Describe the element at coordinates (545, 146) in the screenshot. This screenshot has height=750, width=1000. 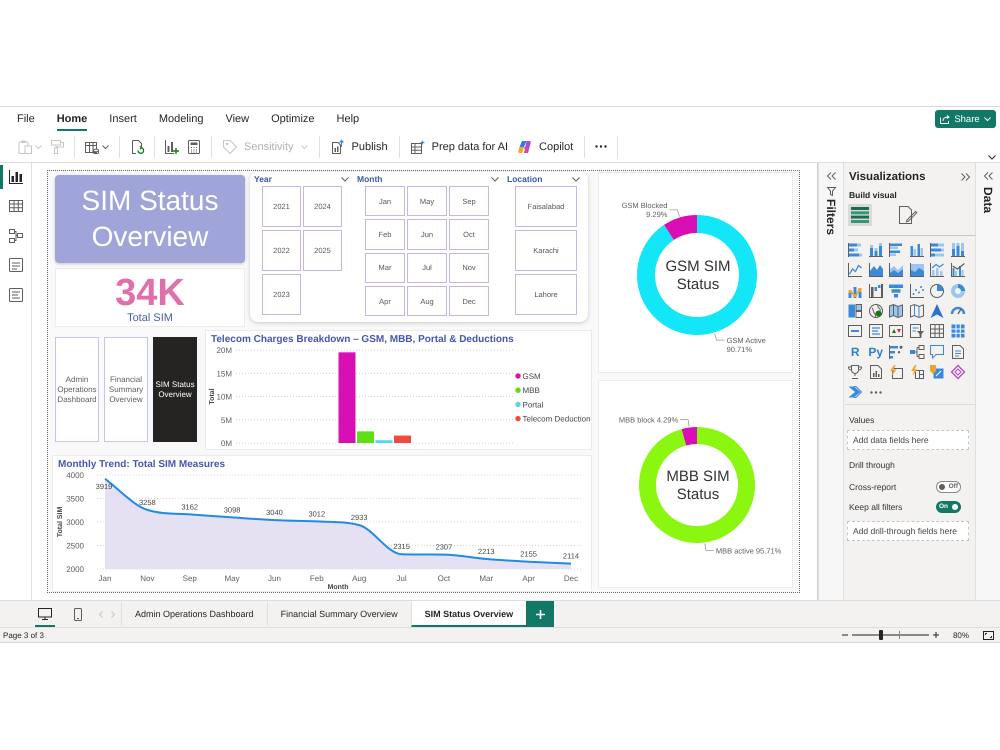
I see `toolbar-button: Copilot` at that location.